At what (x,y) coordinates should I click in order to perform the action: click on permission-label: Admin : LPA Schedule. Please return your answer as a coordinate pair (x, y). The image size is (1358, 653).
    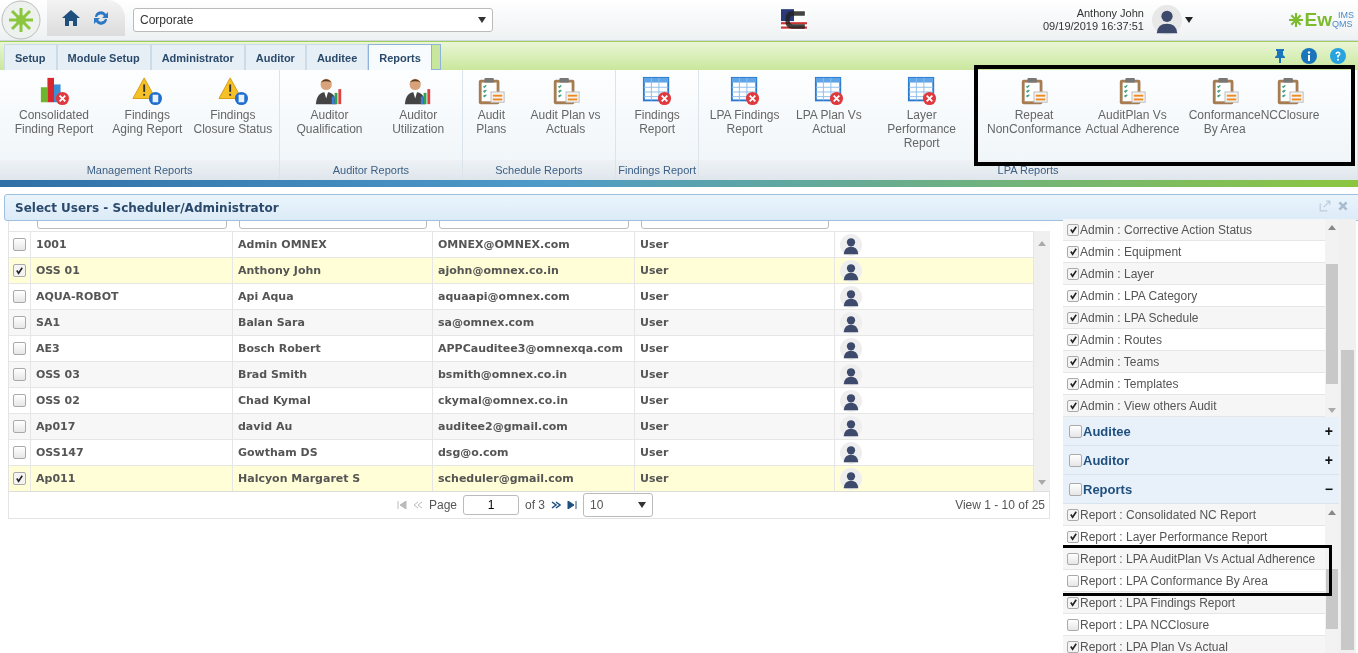
    Looking at the image, I should click on (1139, 317).